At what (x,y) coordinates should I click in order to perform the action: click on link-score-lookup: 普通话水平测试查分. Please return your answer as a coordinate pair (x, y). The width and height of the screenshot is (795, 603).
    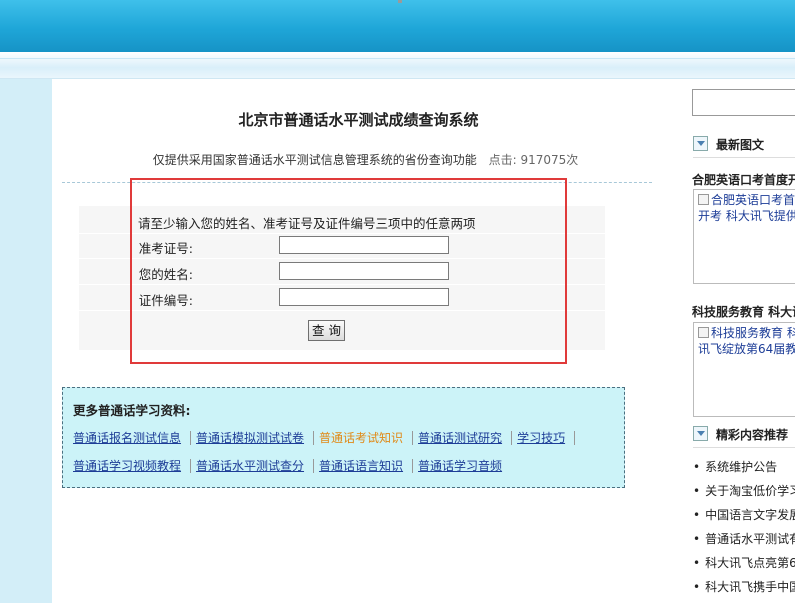
    Looking at the image, I should click on (255, 466).